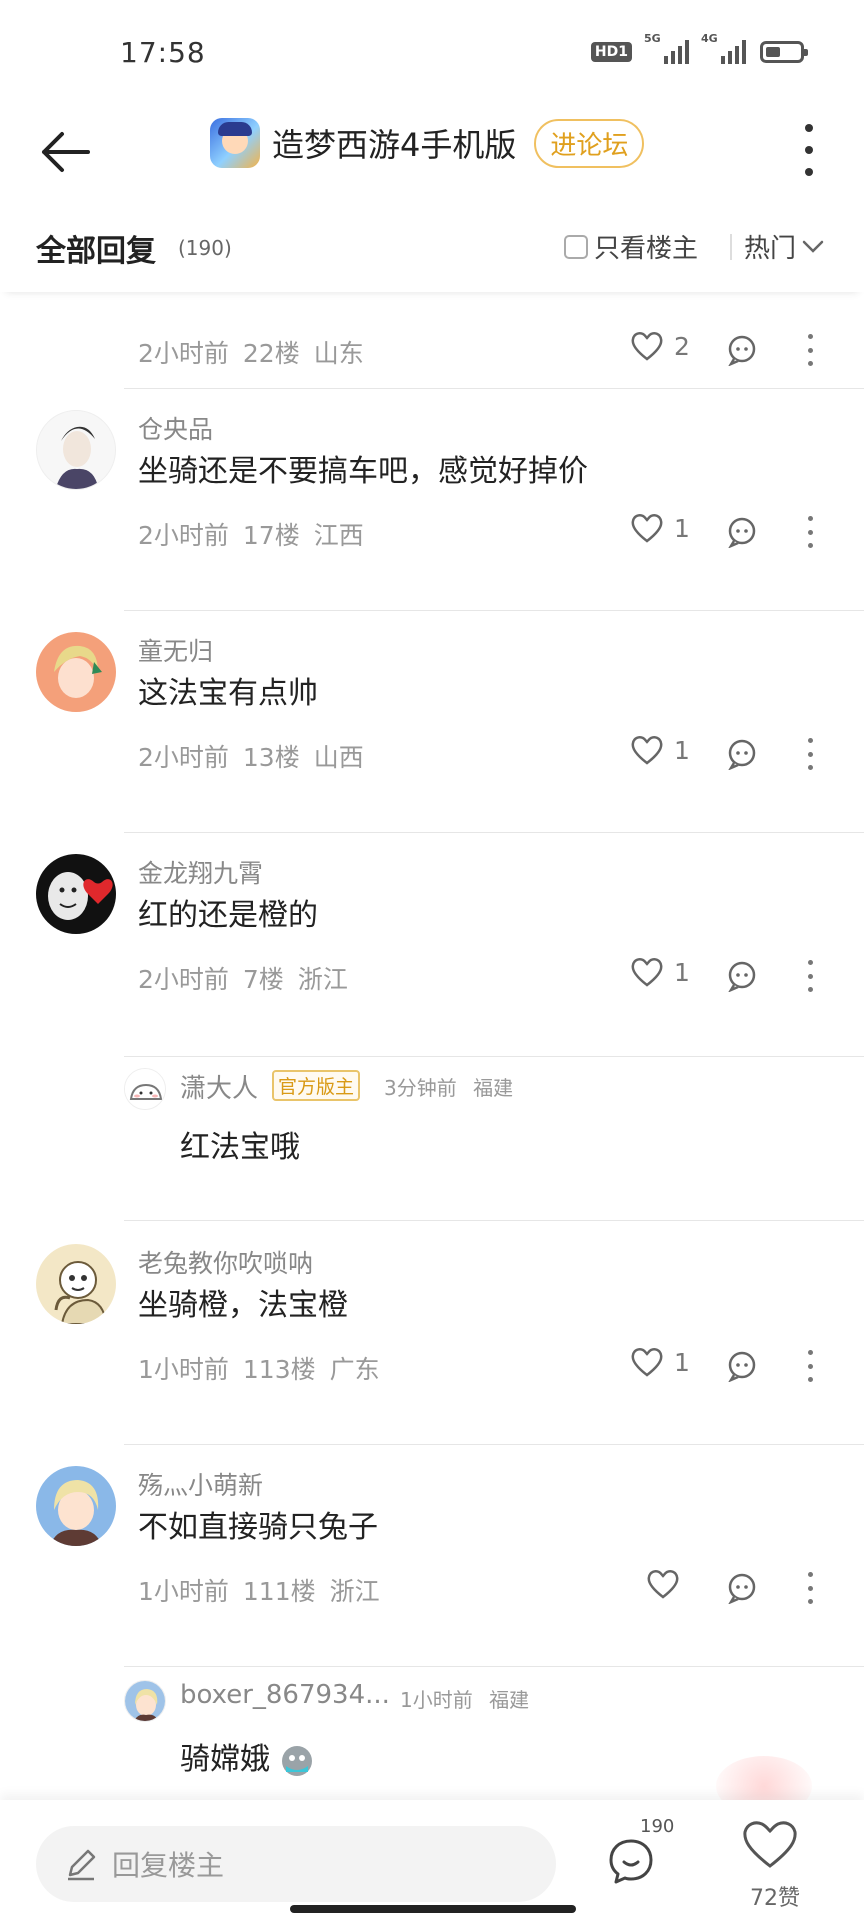 The width and height of the screenshot is (864, 1920). Describe the element at coordinates (488, 1366) in the screenshot. I see `comment-meta: 1小时前 113楼 广东 1` at that location.